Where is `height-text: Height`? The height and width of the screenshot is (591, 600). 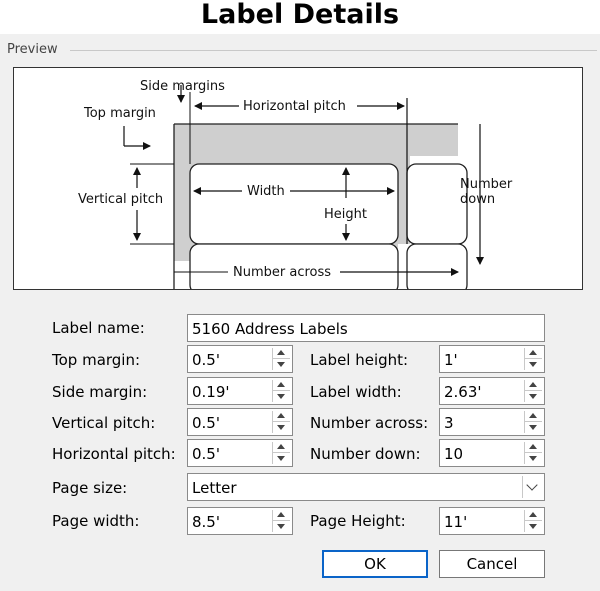
height-text: Height is located at coordinates (345, 214).